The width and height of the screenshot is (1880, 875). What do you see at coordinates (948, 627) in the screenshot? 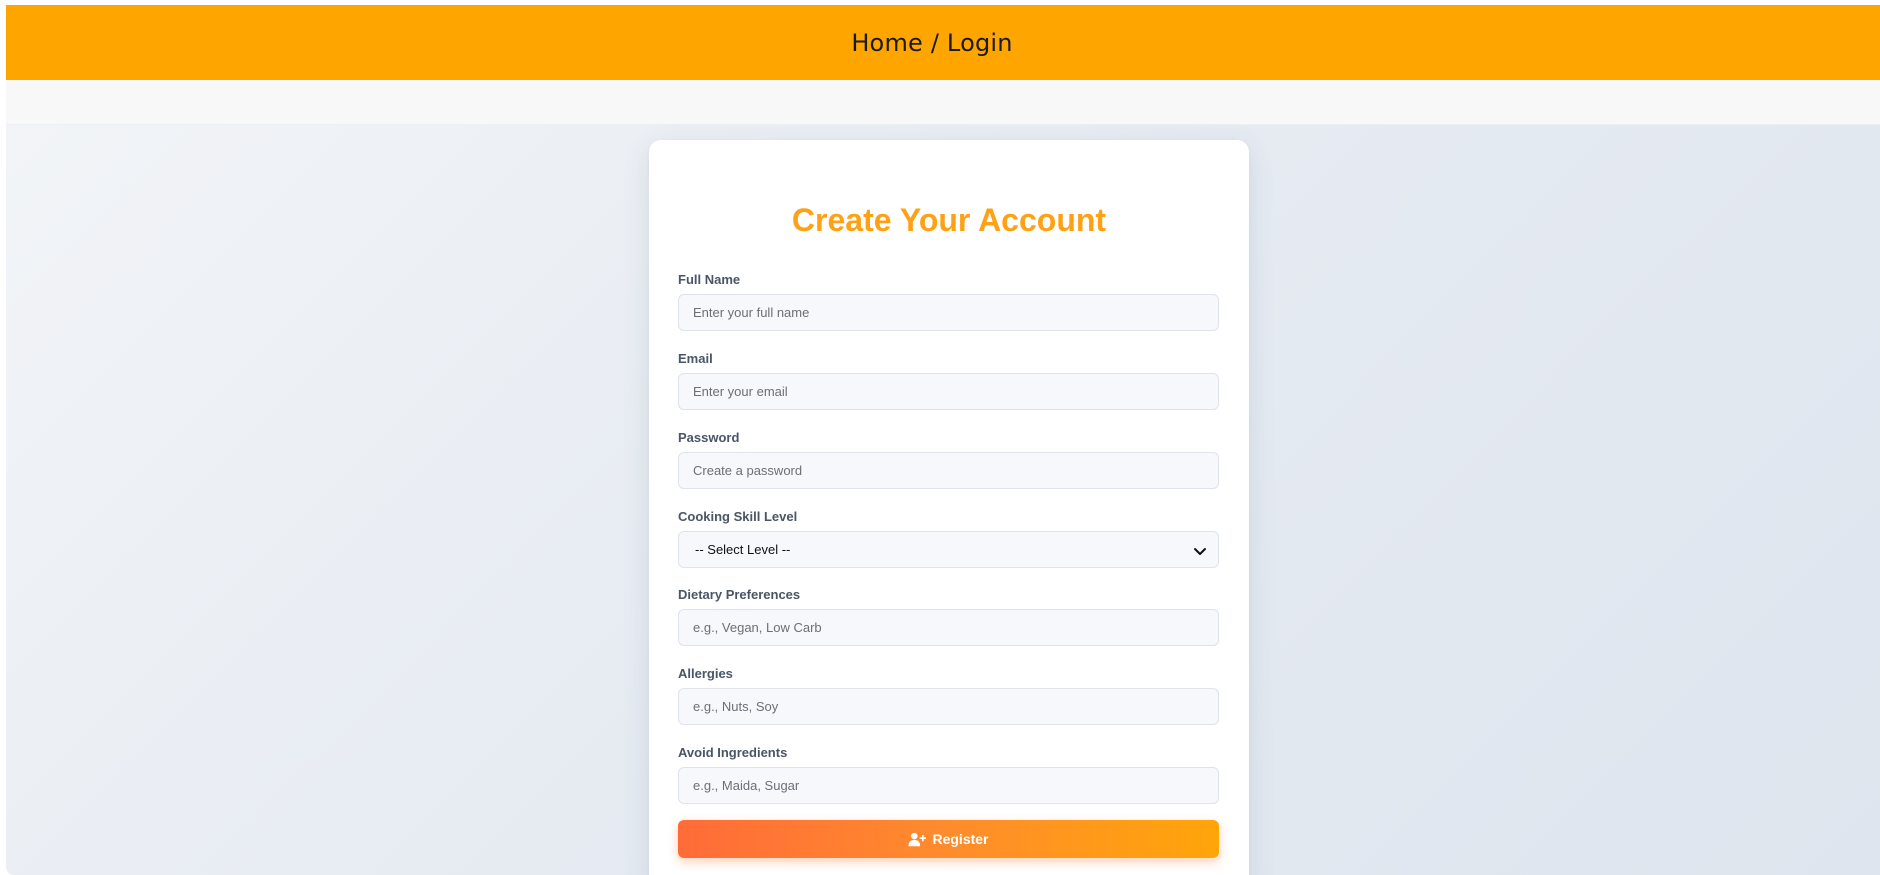
I see `dietary-preferences-input` at bounding box center [948, 627].